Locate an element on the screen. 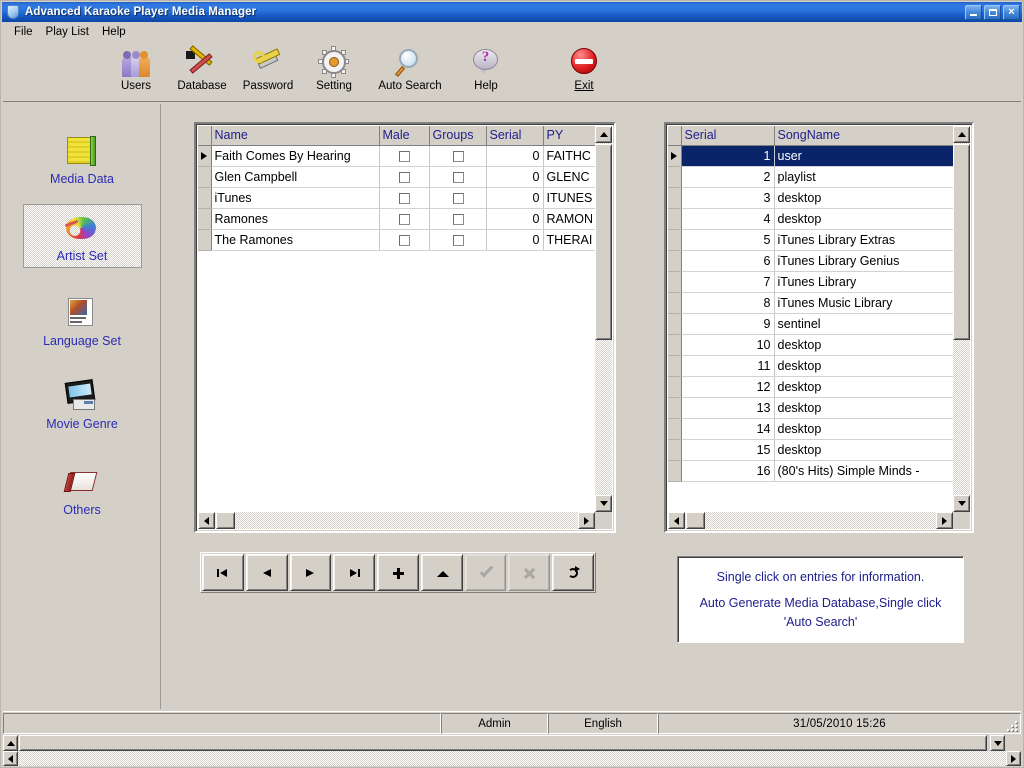 This screenshot has width=1024, height=768. window-scroll-left-button is located at coordinates (10, 758).